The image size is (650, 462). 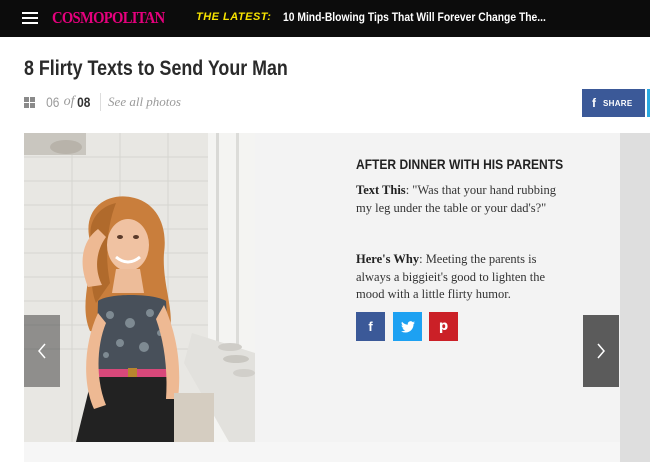 What do you see at coordinates (29, 102) in the screenshot?
I see `grid-icon` at bounding box center [29, 102].